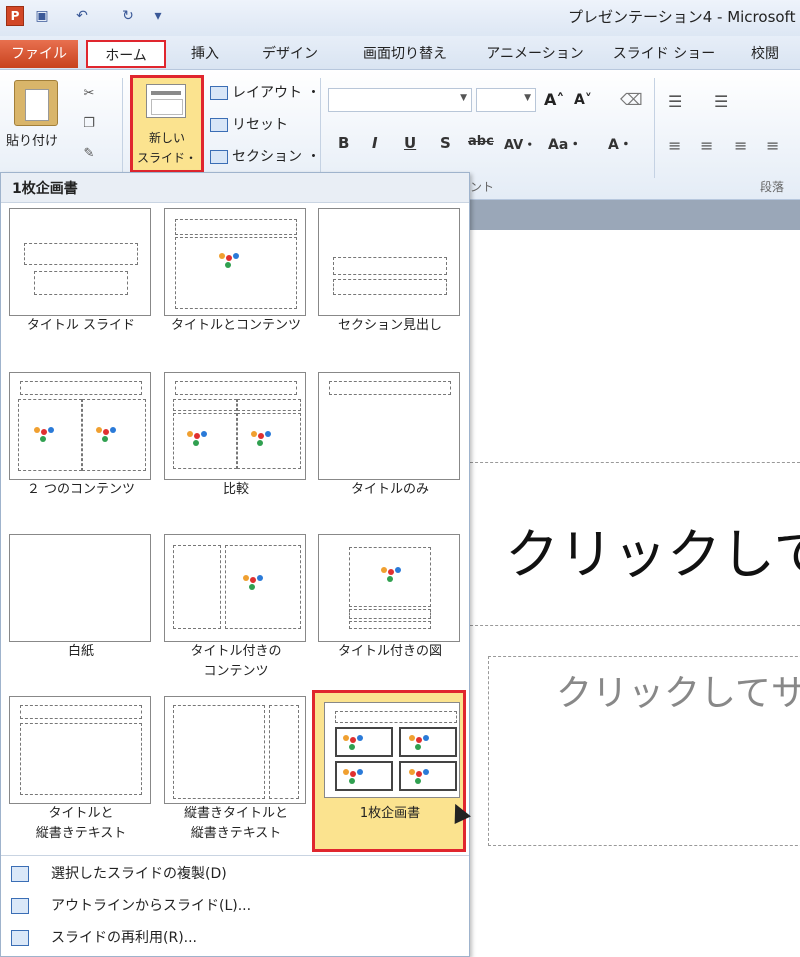  What do you see at coordinates (276, 93) in the screenshot?
I see `layout-label: レイアウト ・` at bounding box center [276, 93].